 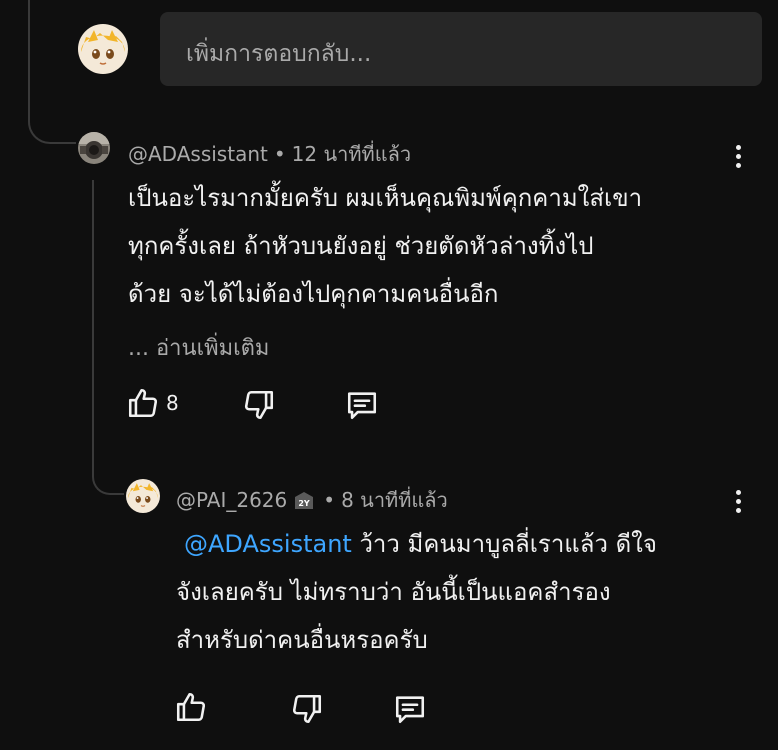 I want to click on reply-meta: @PAI_2626 2Y • 8 นาทีที่แล้ว, so click(x=312, y=500).